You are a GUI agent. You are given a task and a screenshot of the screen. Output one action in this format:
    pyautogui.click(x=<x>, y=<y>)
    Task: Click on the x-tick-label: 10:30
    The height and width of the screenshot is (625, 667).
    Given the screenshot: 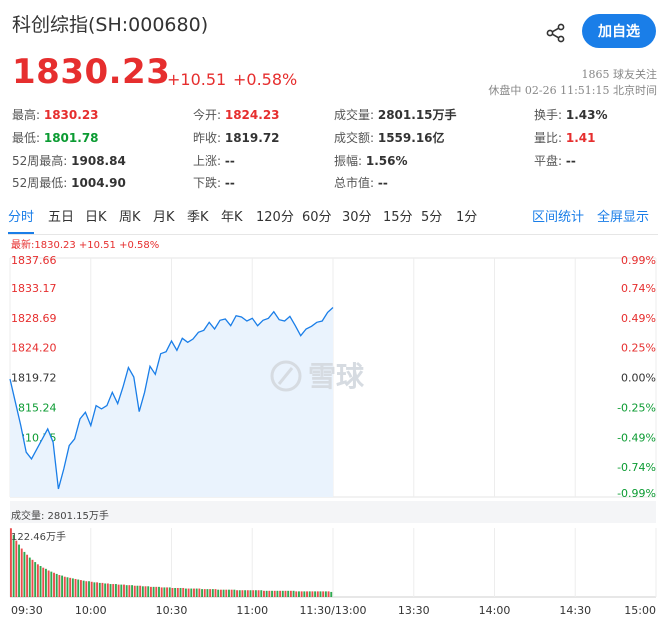 What is the action you would take?
    pyautogui.click(x=172, y=610)
    